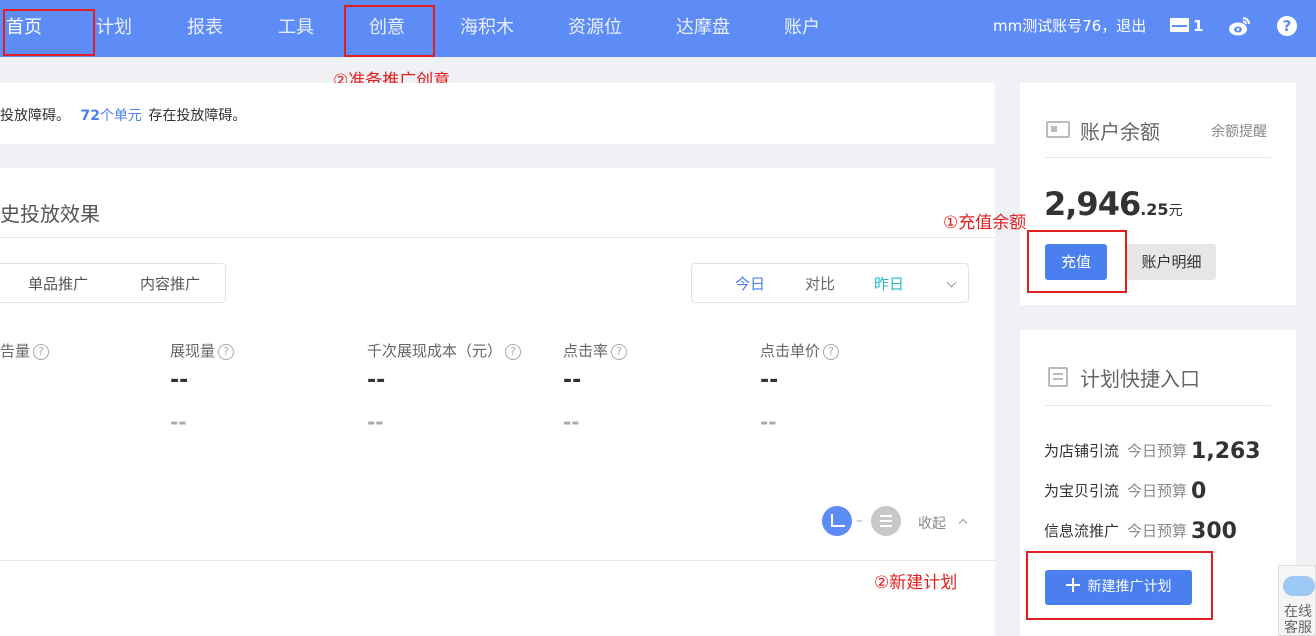  I want to click on notice-unit-link: 个单元, so click(121, 116).